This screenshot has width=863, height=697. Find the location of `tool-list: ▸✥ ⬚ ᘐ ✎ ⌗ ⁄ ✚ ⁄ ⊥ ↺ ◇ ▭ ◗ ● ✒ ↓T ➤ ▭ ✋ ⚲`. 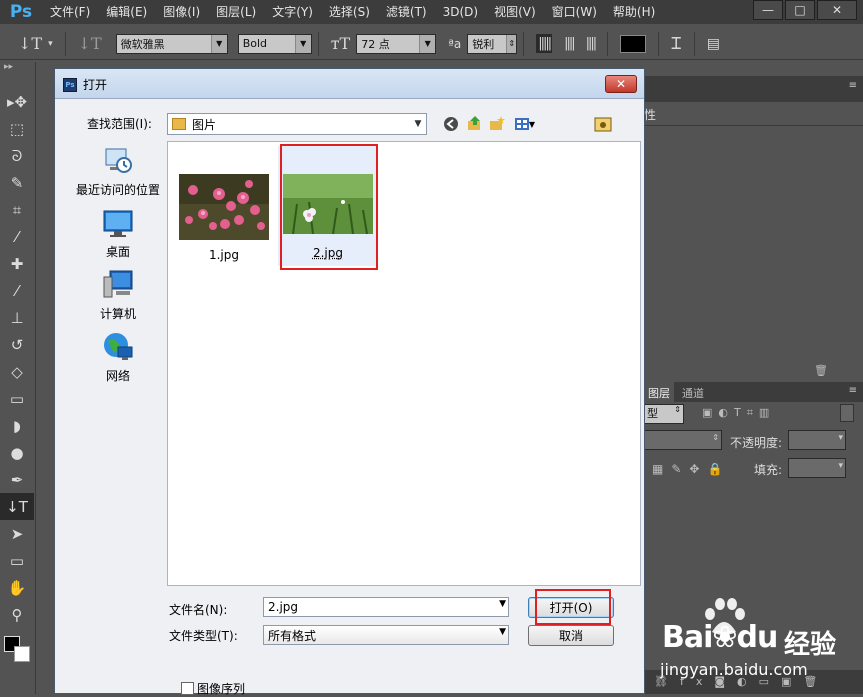

tool-list: ▸✥ ⬚ ᘐ ✎ ⌗ ⁄ ✚ ⁄ ⊥ ↺ ◇ ▭ ◗ ● ✒ ↓T ➤ ▭ ✋ ⚲ is located at coordinates (17, 358).